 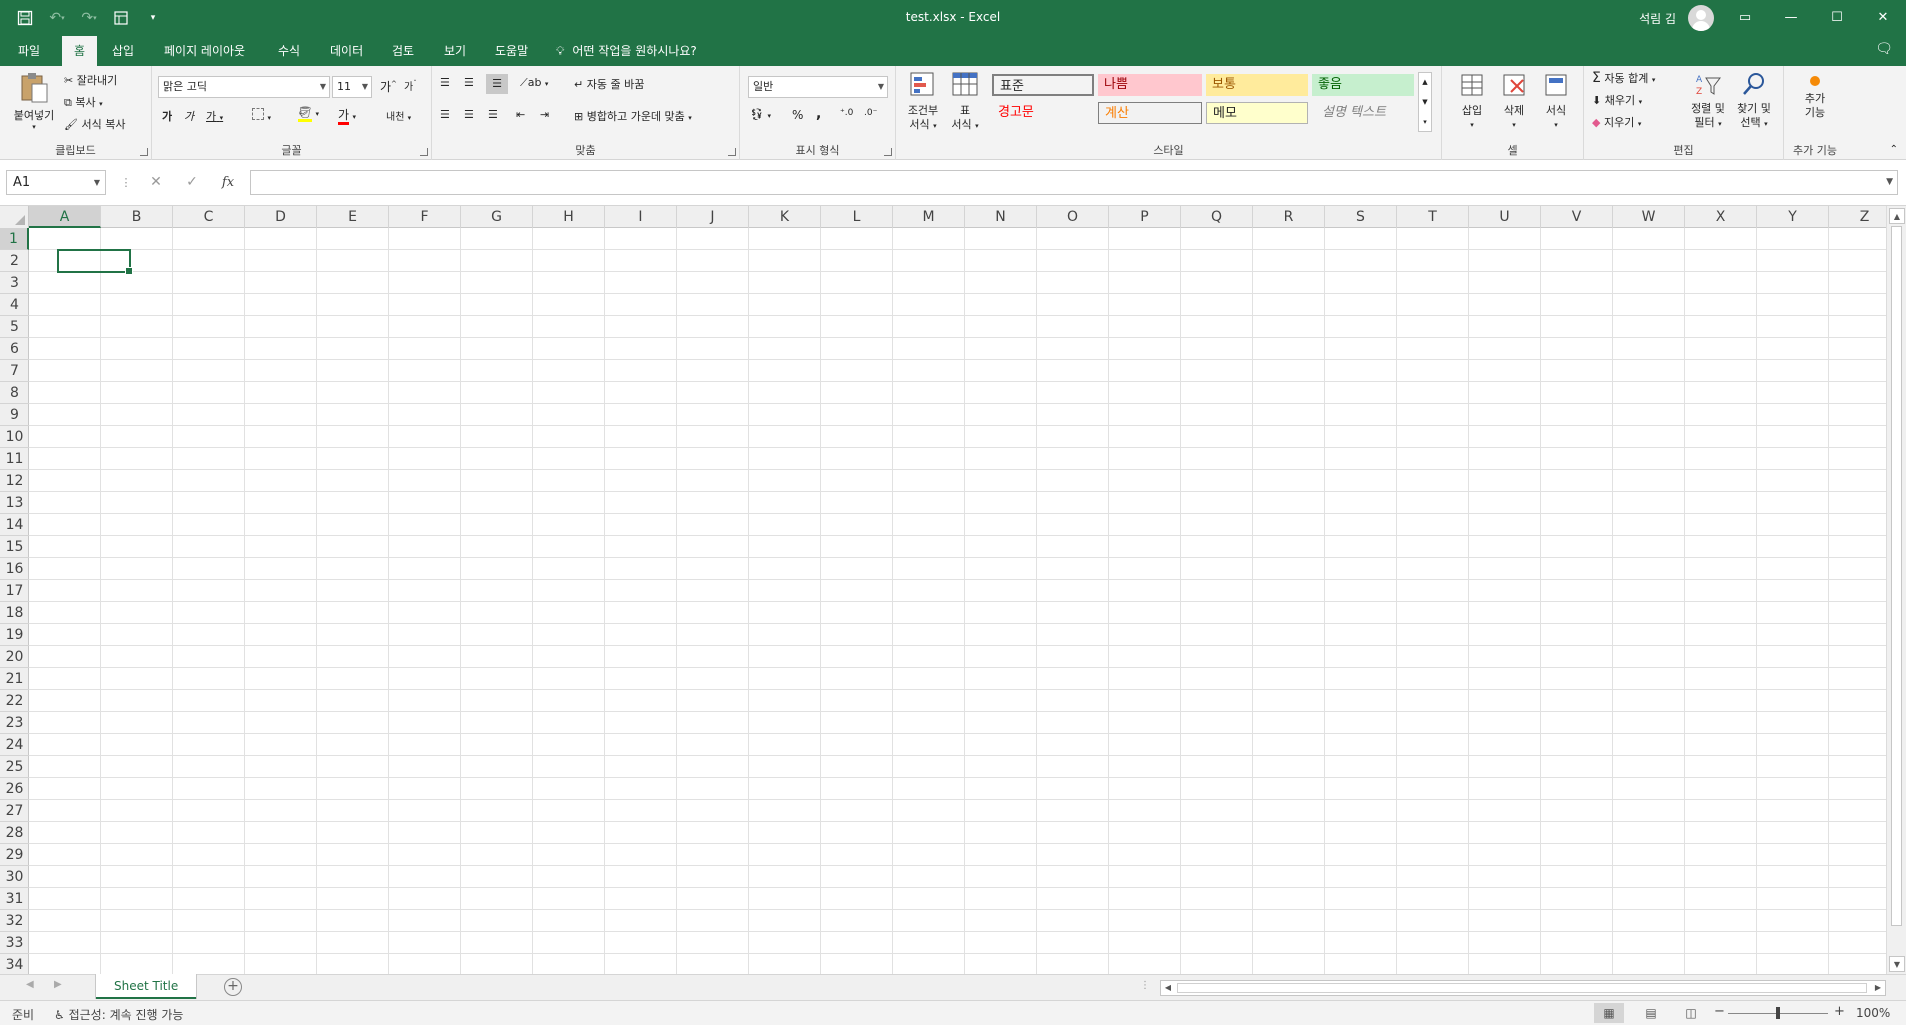 What do you see at coordinates (14, 811) in the screenshot?
I see `row-header: 27` at bounding box center [14, 811].